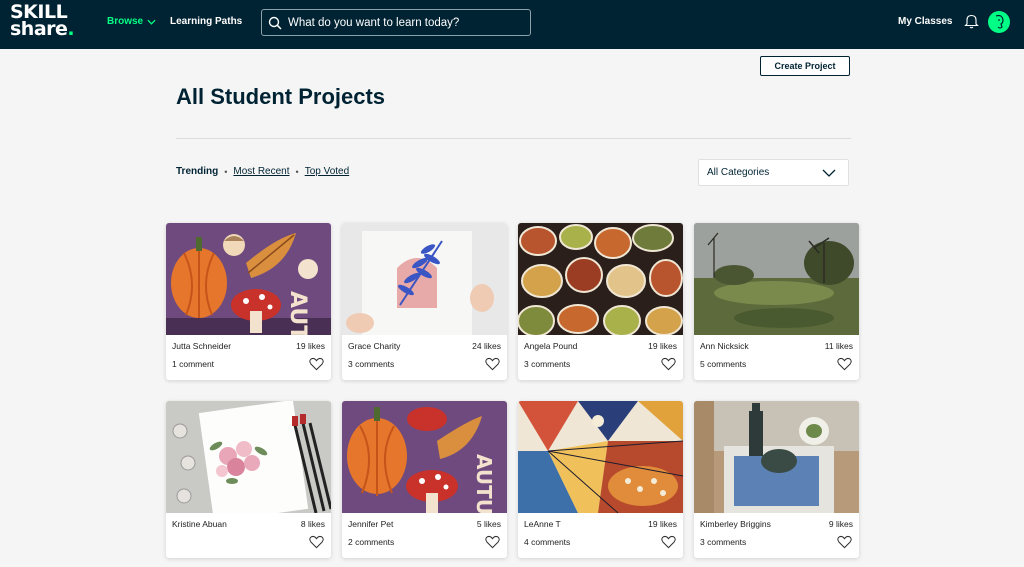 The image size is (1024, 567). I want to click on svg-text: AUTUM, so click(484, 483).